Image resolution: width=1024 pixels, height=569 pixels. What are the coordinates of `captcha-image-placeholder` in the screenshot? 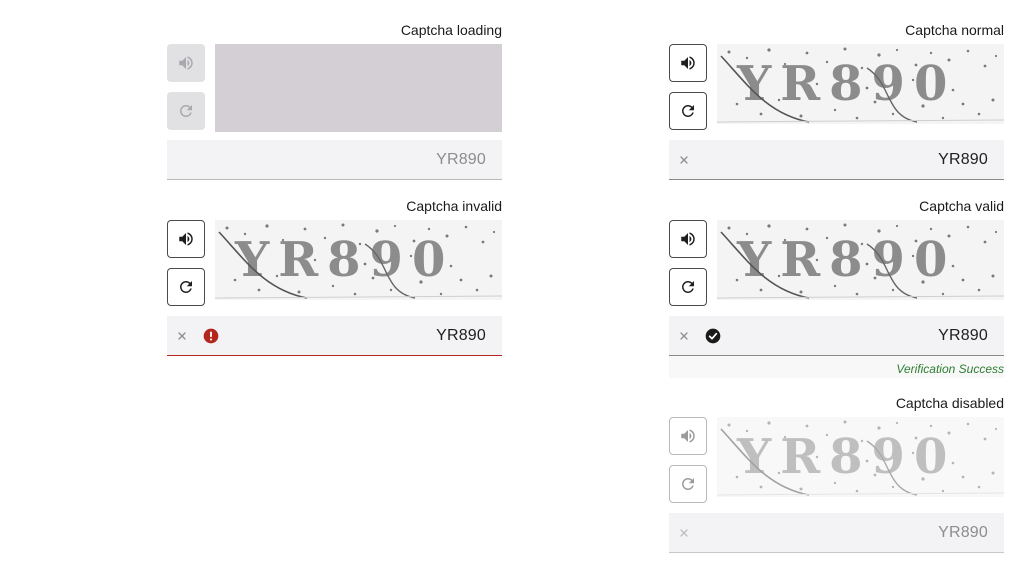 It's located at (358, 88).